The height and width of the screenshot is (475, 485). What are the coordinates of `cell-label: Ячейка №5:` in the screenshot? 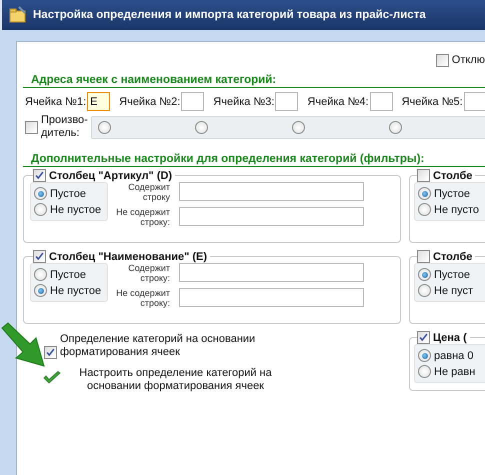 It's located at (432, 102).